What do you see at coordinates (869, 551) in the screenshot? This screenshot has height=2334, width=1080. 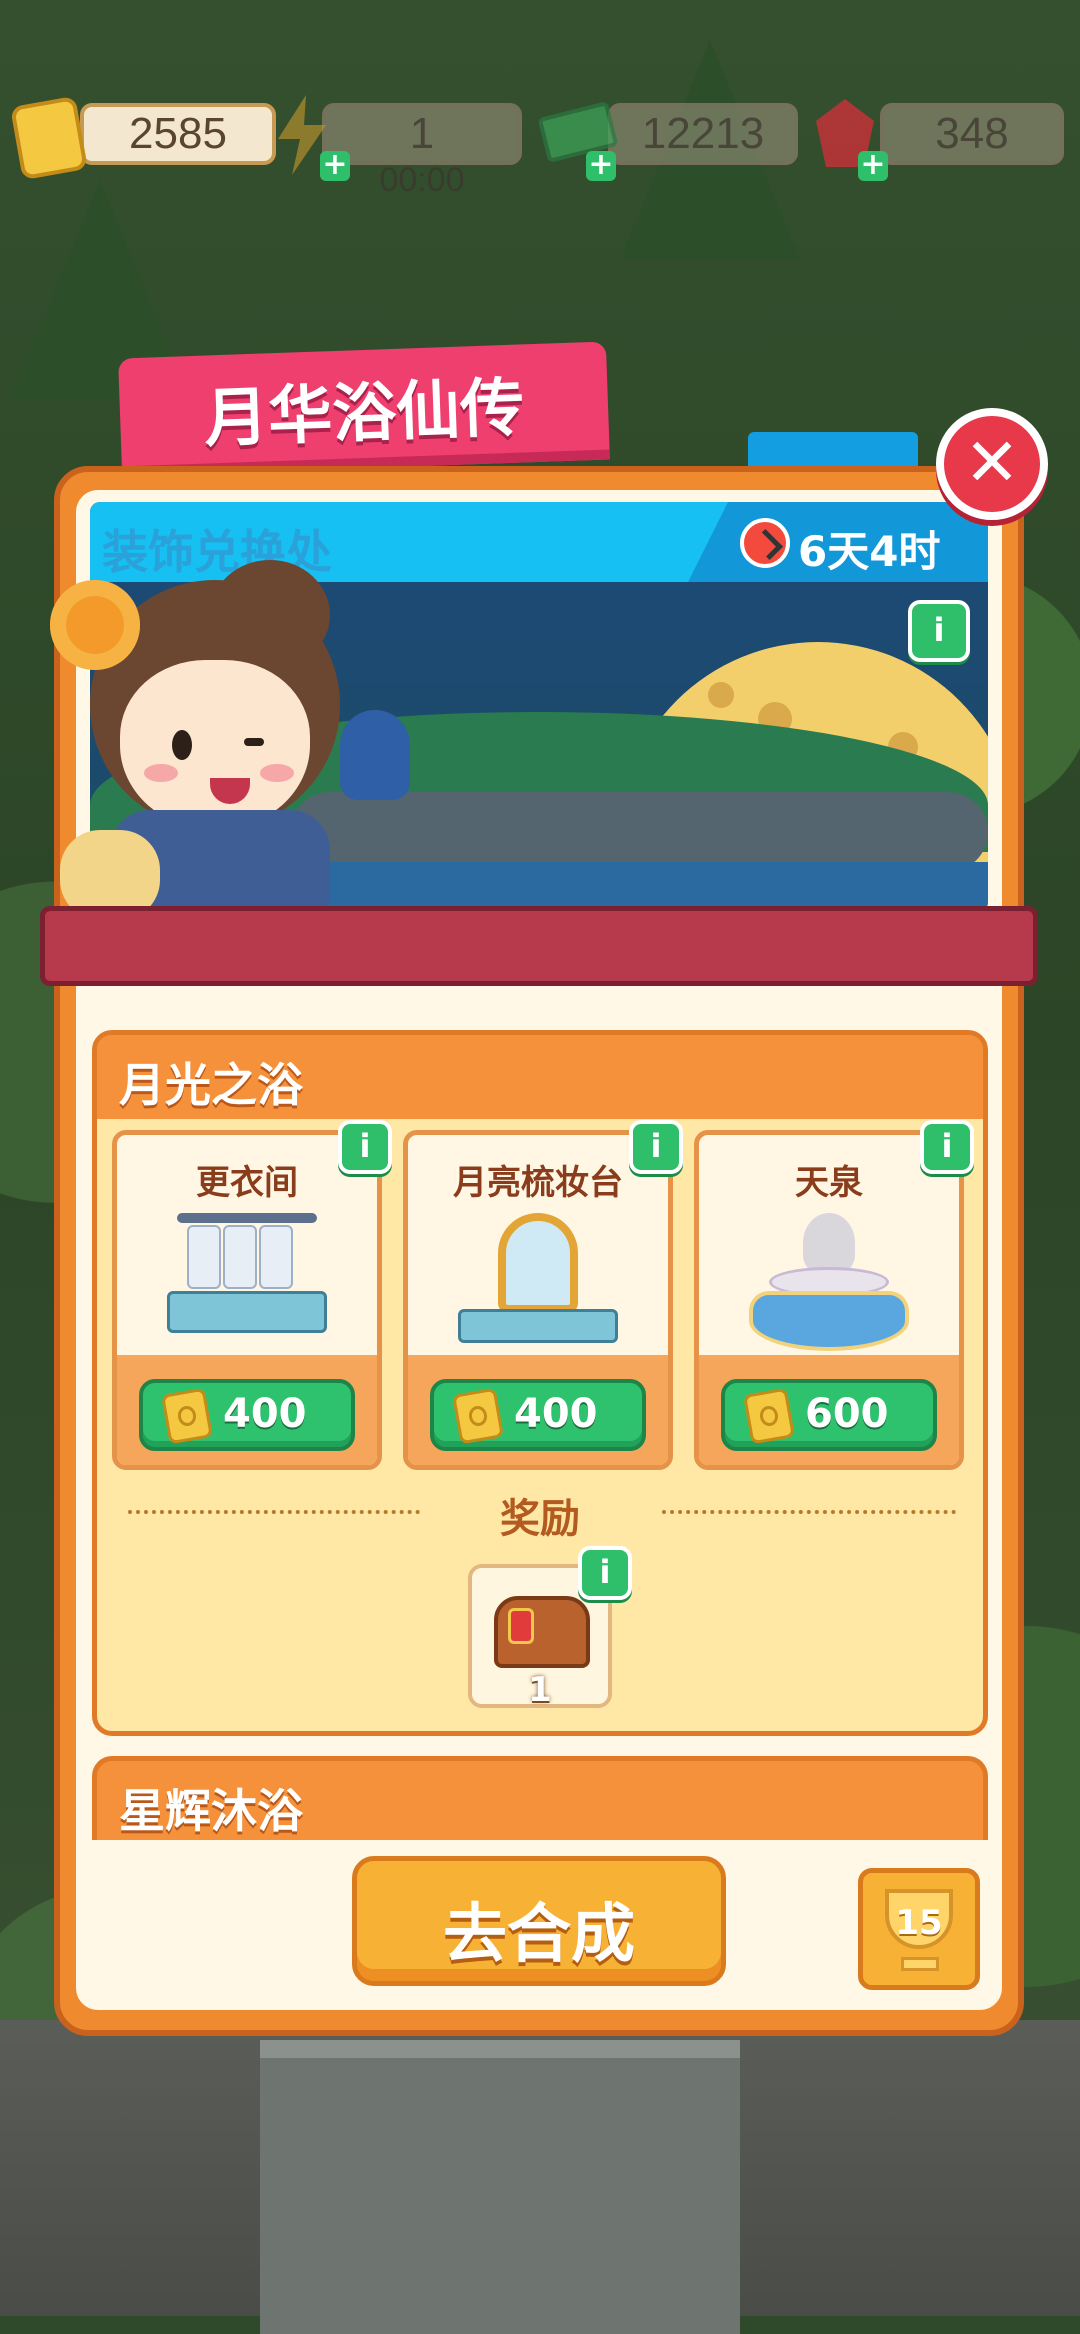 I see `countdown-text: 6天4时` at bounding box center [869, 551].